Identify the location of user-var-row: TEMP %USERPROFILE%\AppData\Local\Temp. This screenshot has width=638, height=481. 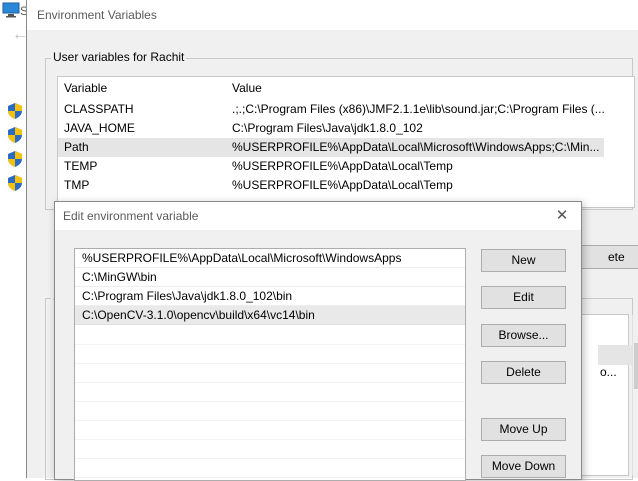
(331, 166).